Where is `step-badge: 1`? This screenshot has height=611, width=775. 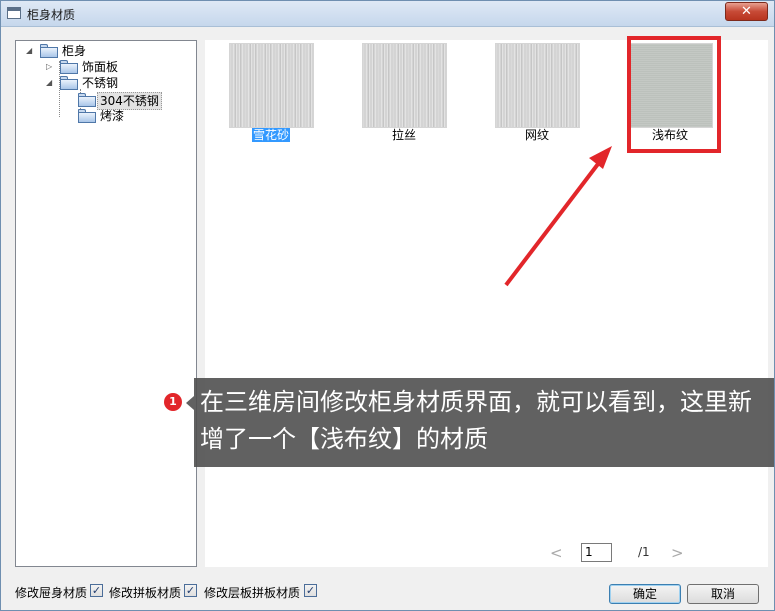 step-badge: 1 is located at coordinates (173, 402).